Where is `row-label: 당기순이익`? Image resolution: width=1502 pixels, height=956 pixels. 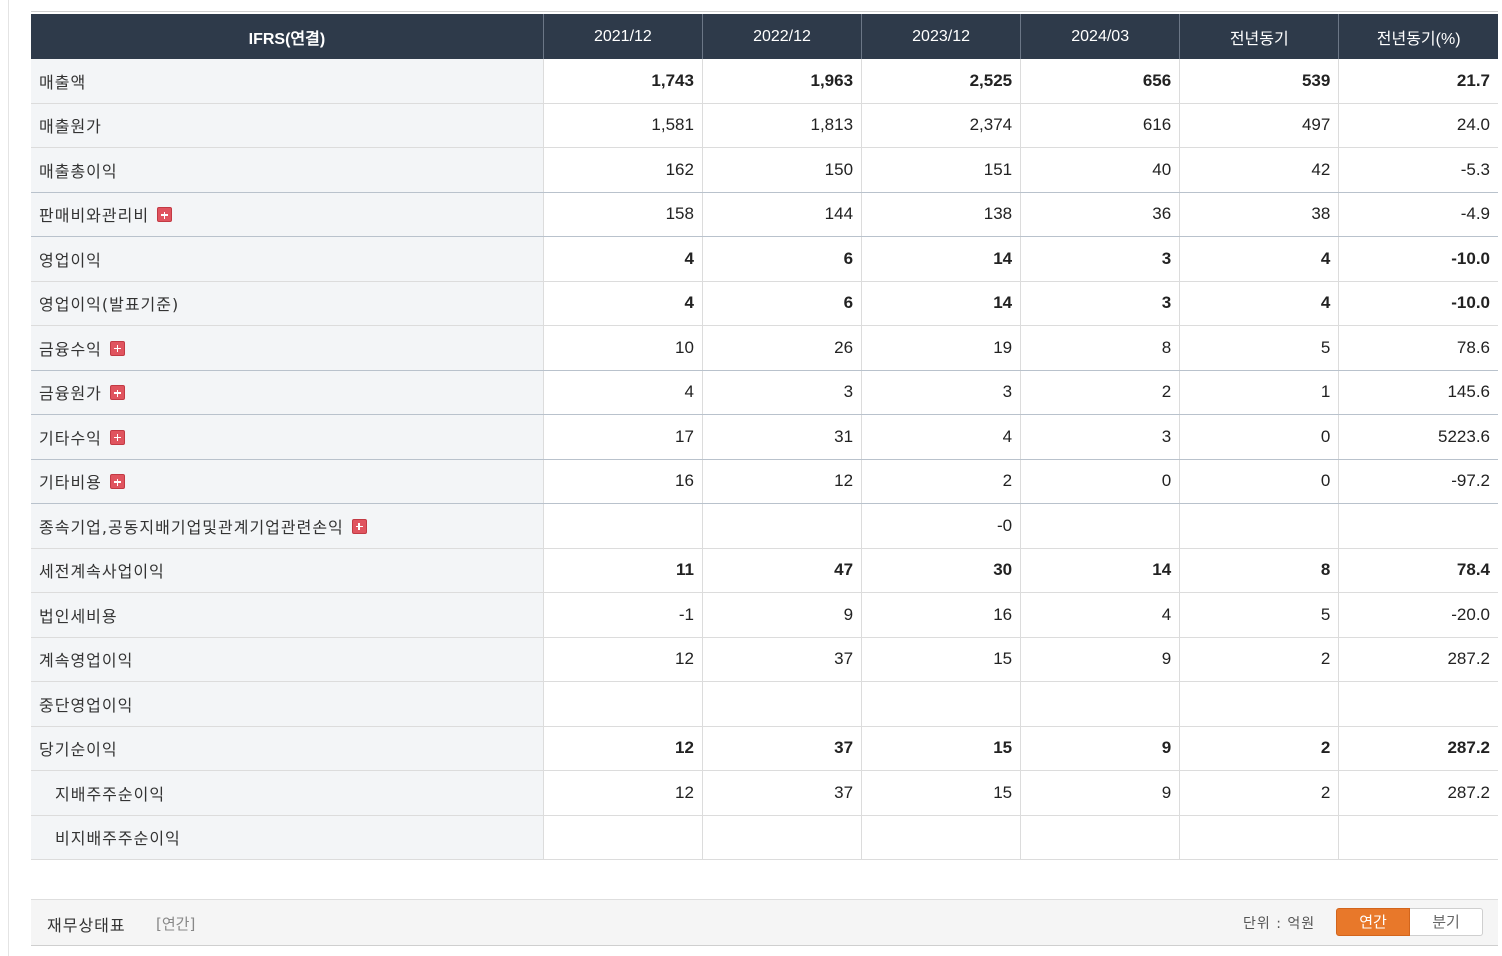 row-label: 당기순이익 is located at coordinates (78, 750).